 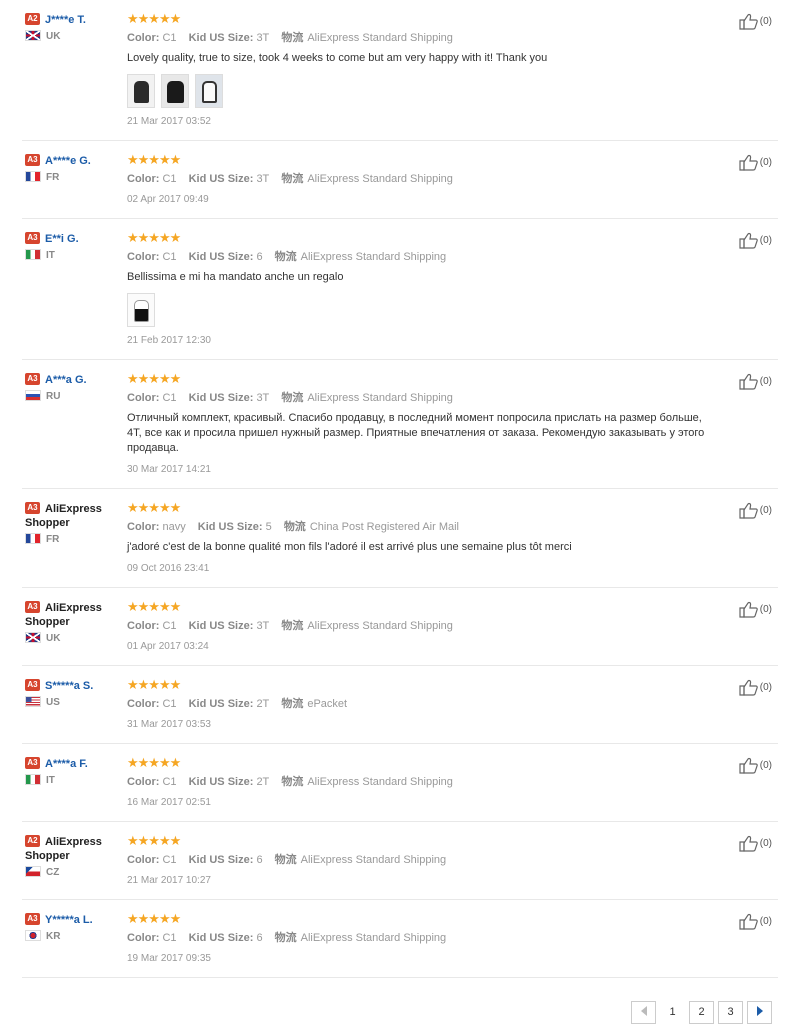 What do you see at coordinates (50, 255) in the screenshot?
I see `country-code: IT` at bounding box center [50, 255].